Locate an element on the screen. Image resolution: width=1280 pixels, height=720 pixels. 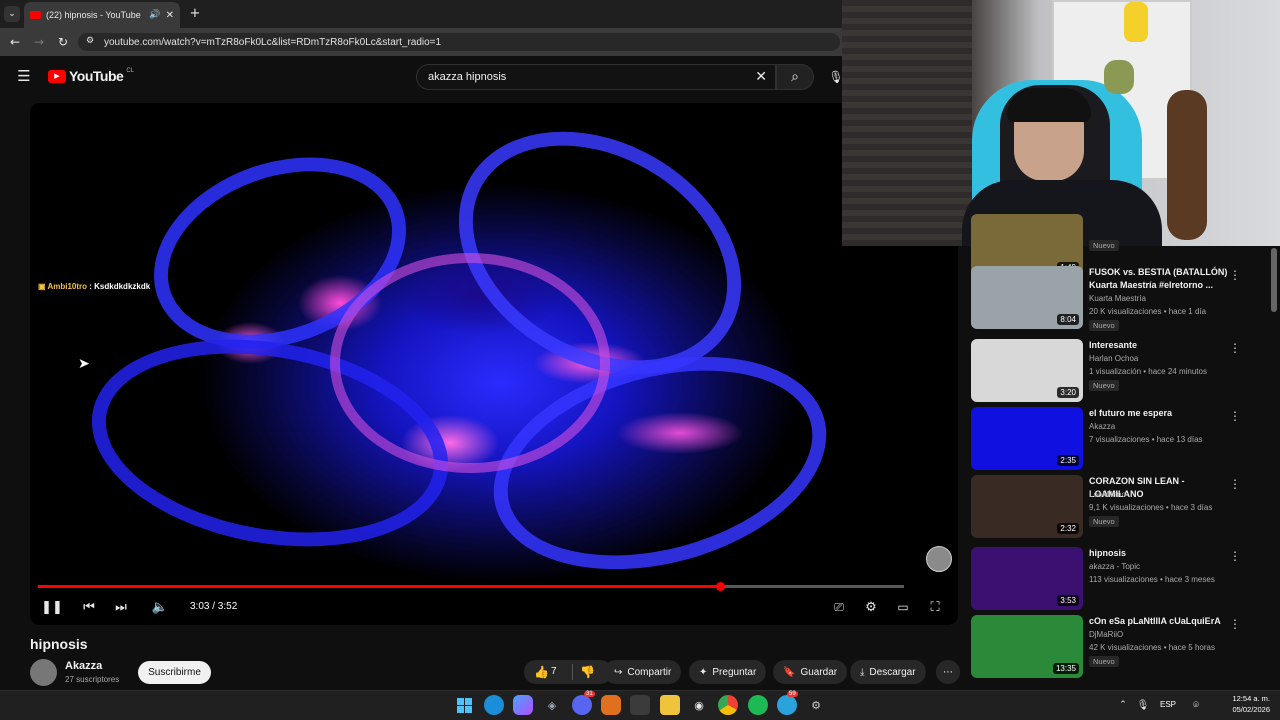
fullscreen-icon: ⛶ is located at coordinates (935, 607).